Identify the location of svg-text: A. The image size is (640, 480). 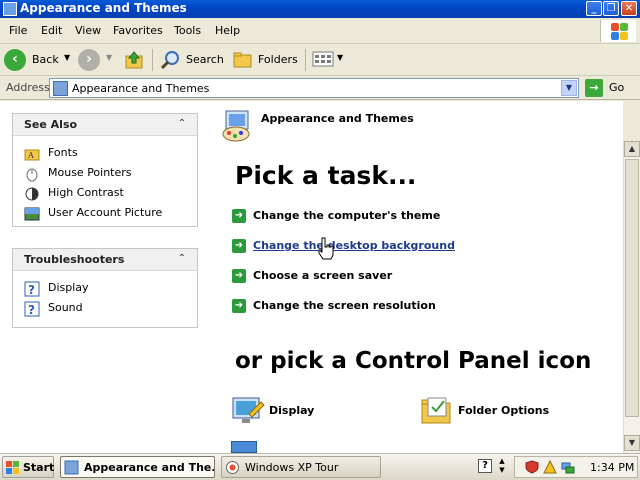
(30, 155).